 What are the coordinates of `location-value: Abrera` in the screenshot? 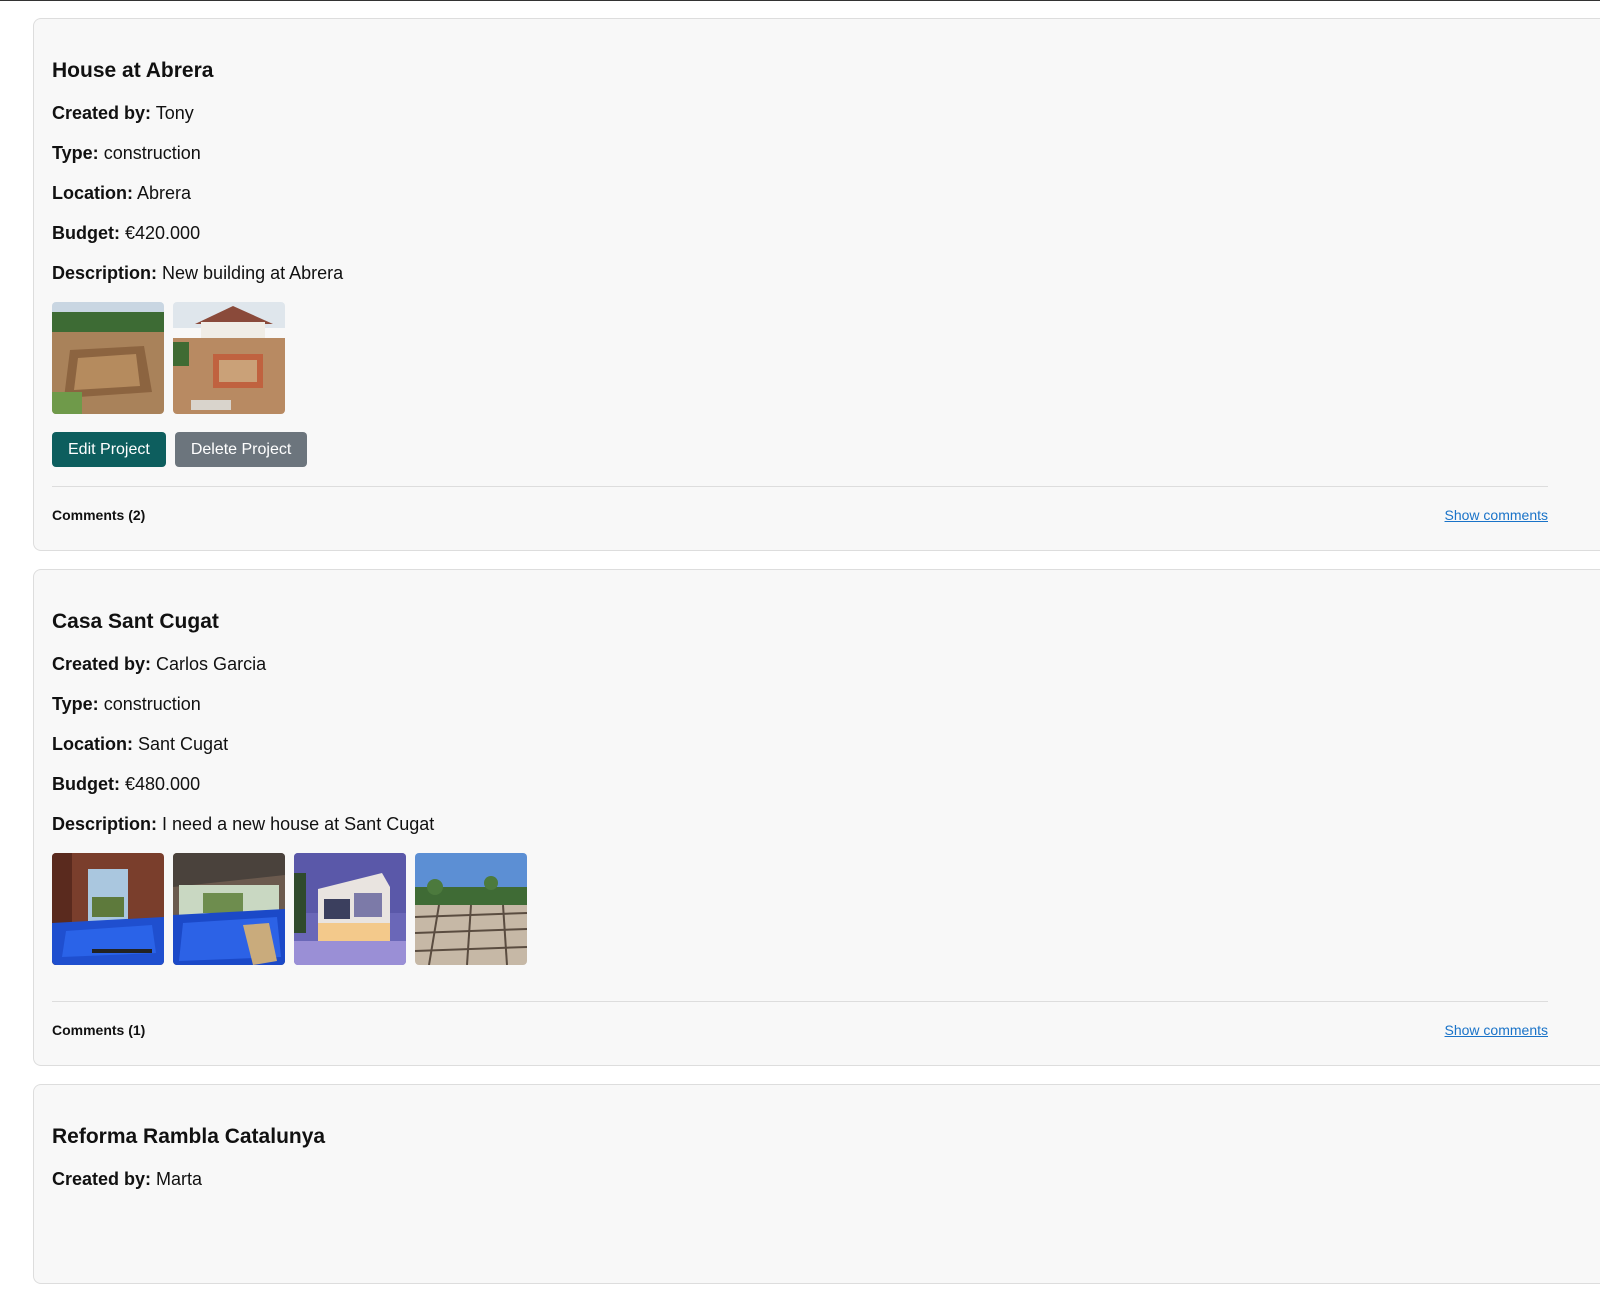 It's located at (164, 193).